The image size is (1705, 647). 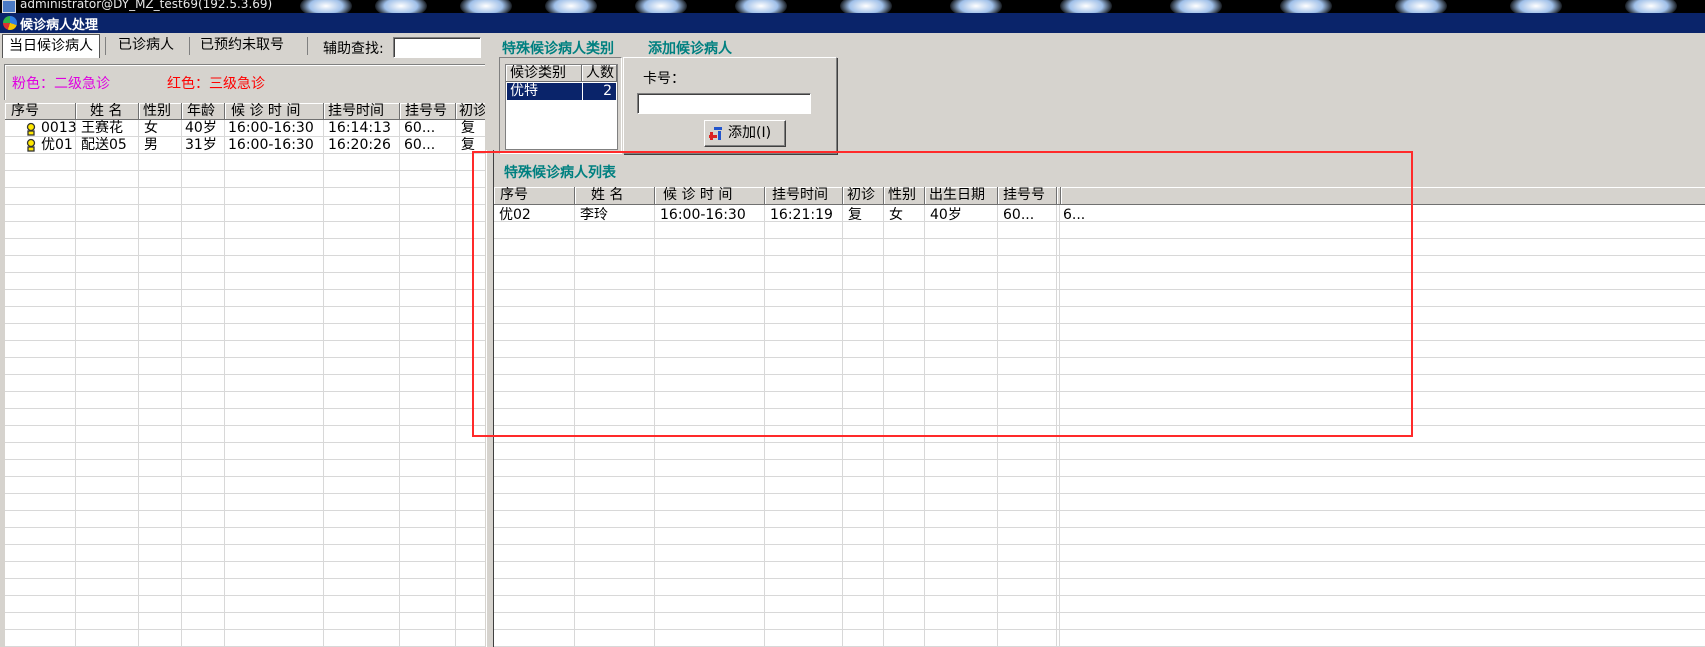 What do you see at coordinates (428, 111) in the screenshot?
I see `header-cell: 挂号号` at bounding box center [428, 111].